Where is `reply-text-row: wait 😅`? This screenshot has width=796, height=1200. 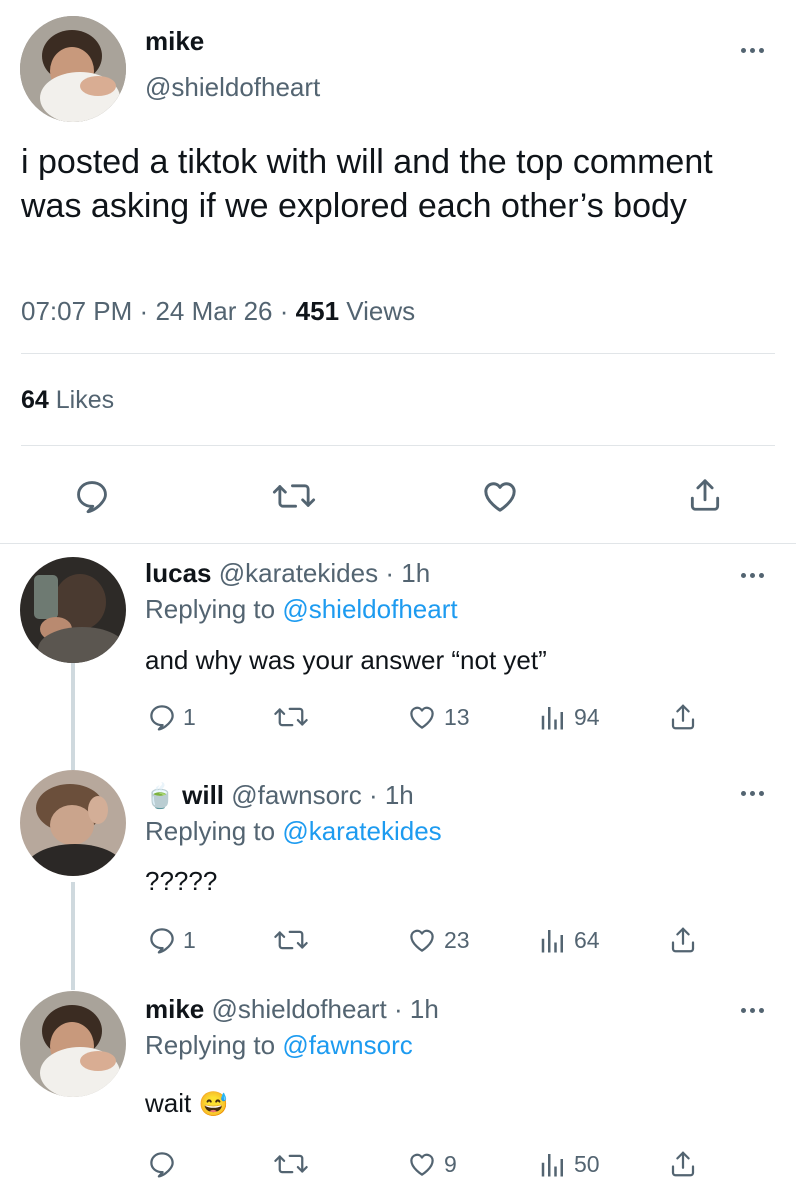 reply-text-row: wait 😅 is located at coordinates (186, 1103).